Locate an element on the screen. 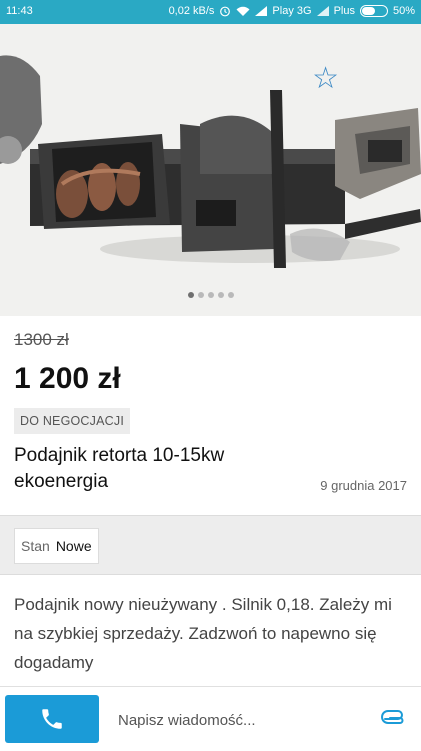  negotiable-badge: DO NEGOCJACJI is located at coordinates (72, 421).